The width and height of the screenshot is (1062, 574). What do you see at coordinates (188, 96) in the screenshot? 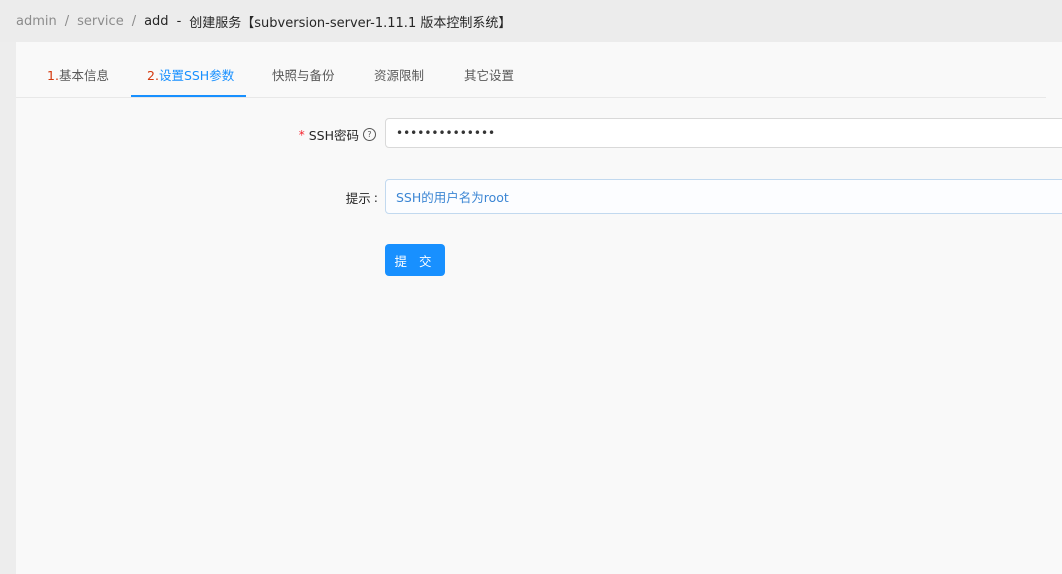
I see `active-tab-indicator` at bounding box center [188, 96].